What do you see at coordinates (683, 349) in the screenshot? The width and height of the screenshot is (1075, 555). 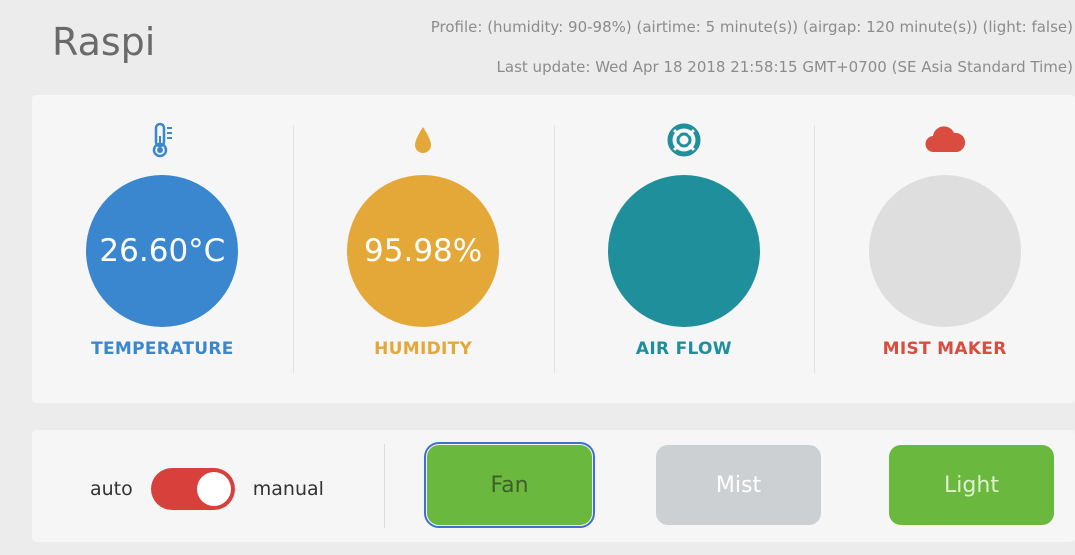 I see `airflow-label: AIR FLOW` at bounding box center [683, 349].